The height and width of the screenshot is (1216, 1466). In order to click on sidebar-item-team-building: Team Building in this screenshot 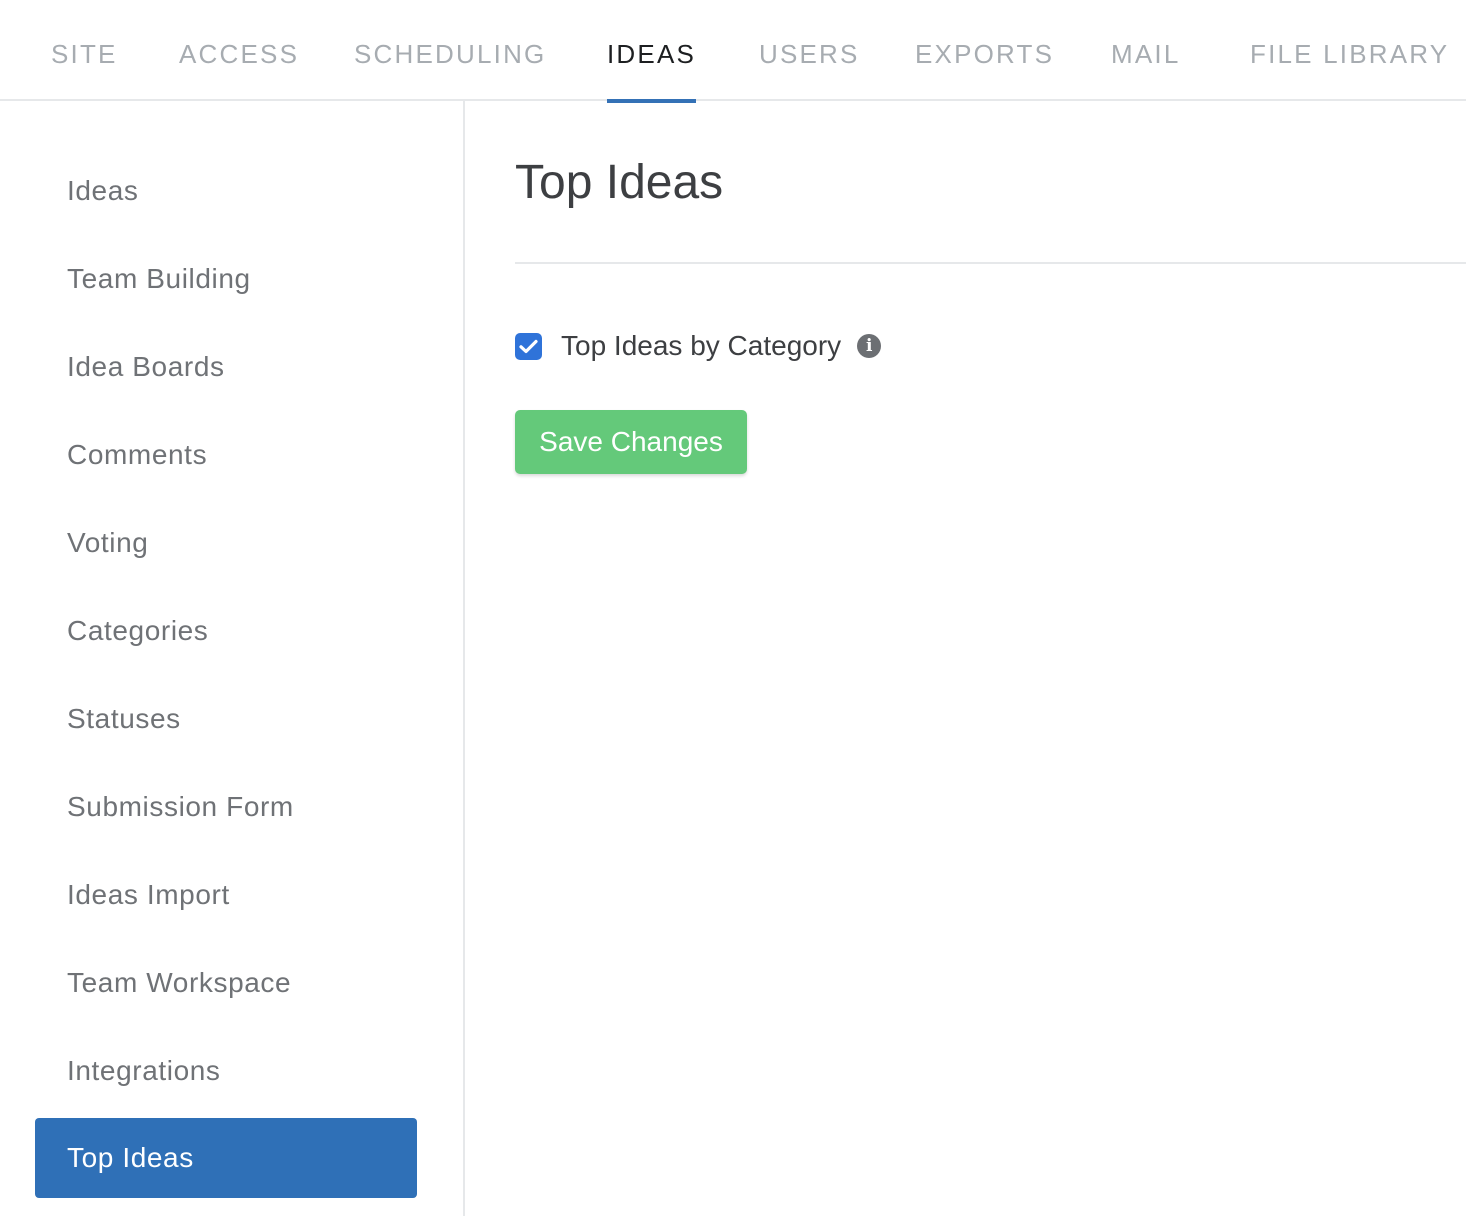, I will do `click(226, 279)`.